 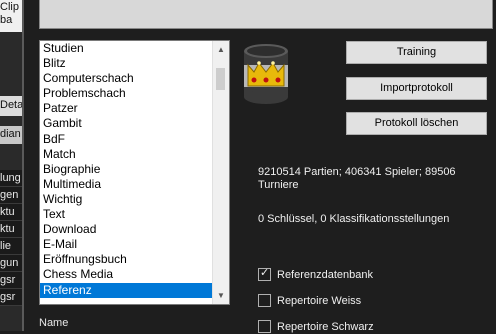 What do you see at coordinates (126, 93) in the screenshot?
I see `category-list-item: Problemschach` at bounding box center [126, 93].